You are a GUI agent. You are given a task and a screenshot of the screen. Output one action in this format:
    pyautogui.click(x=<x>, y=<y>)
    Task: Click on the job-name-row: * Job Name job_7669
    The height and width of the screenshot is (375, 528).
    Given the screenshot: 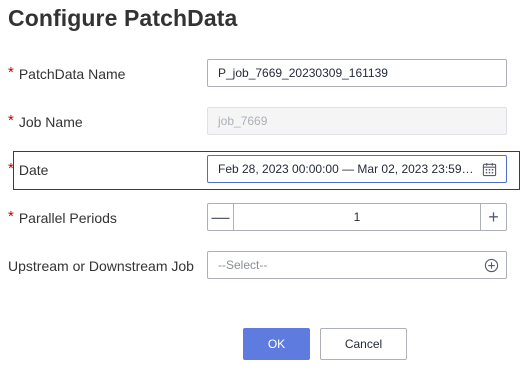 What is the action you would take?
    pyautogui.click(x=264, y=122)
    